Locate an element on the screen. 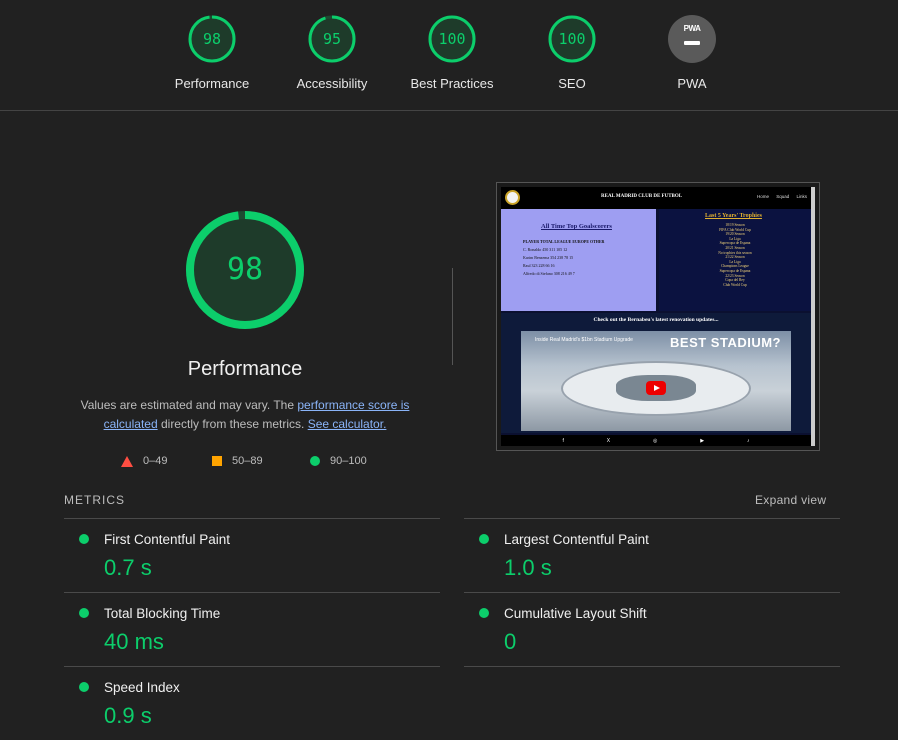  circle-icon is located at coordinates (315, 461).